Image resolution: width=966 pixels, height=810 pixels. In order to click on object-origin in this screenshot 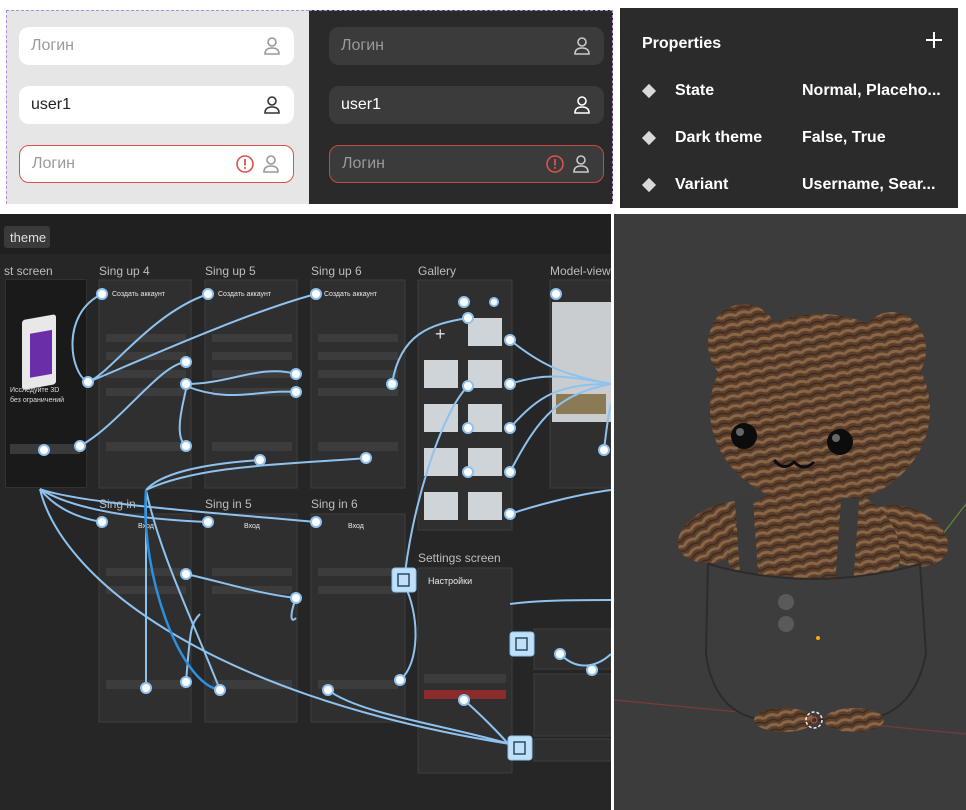, I will do `click(818, 638)`.